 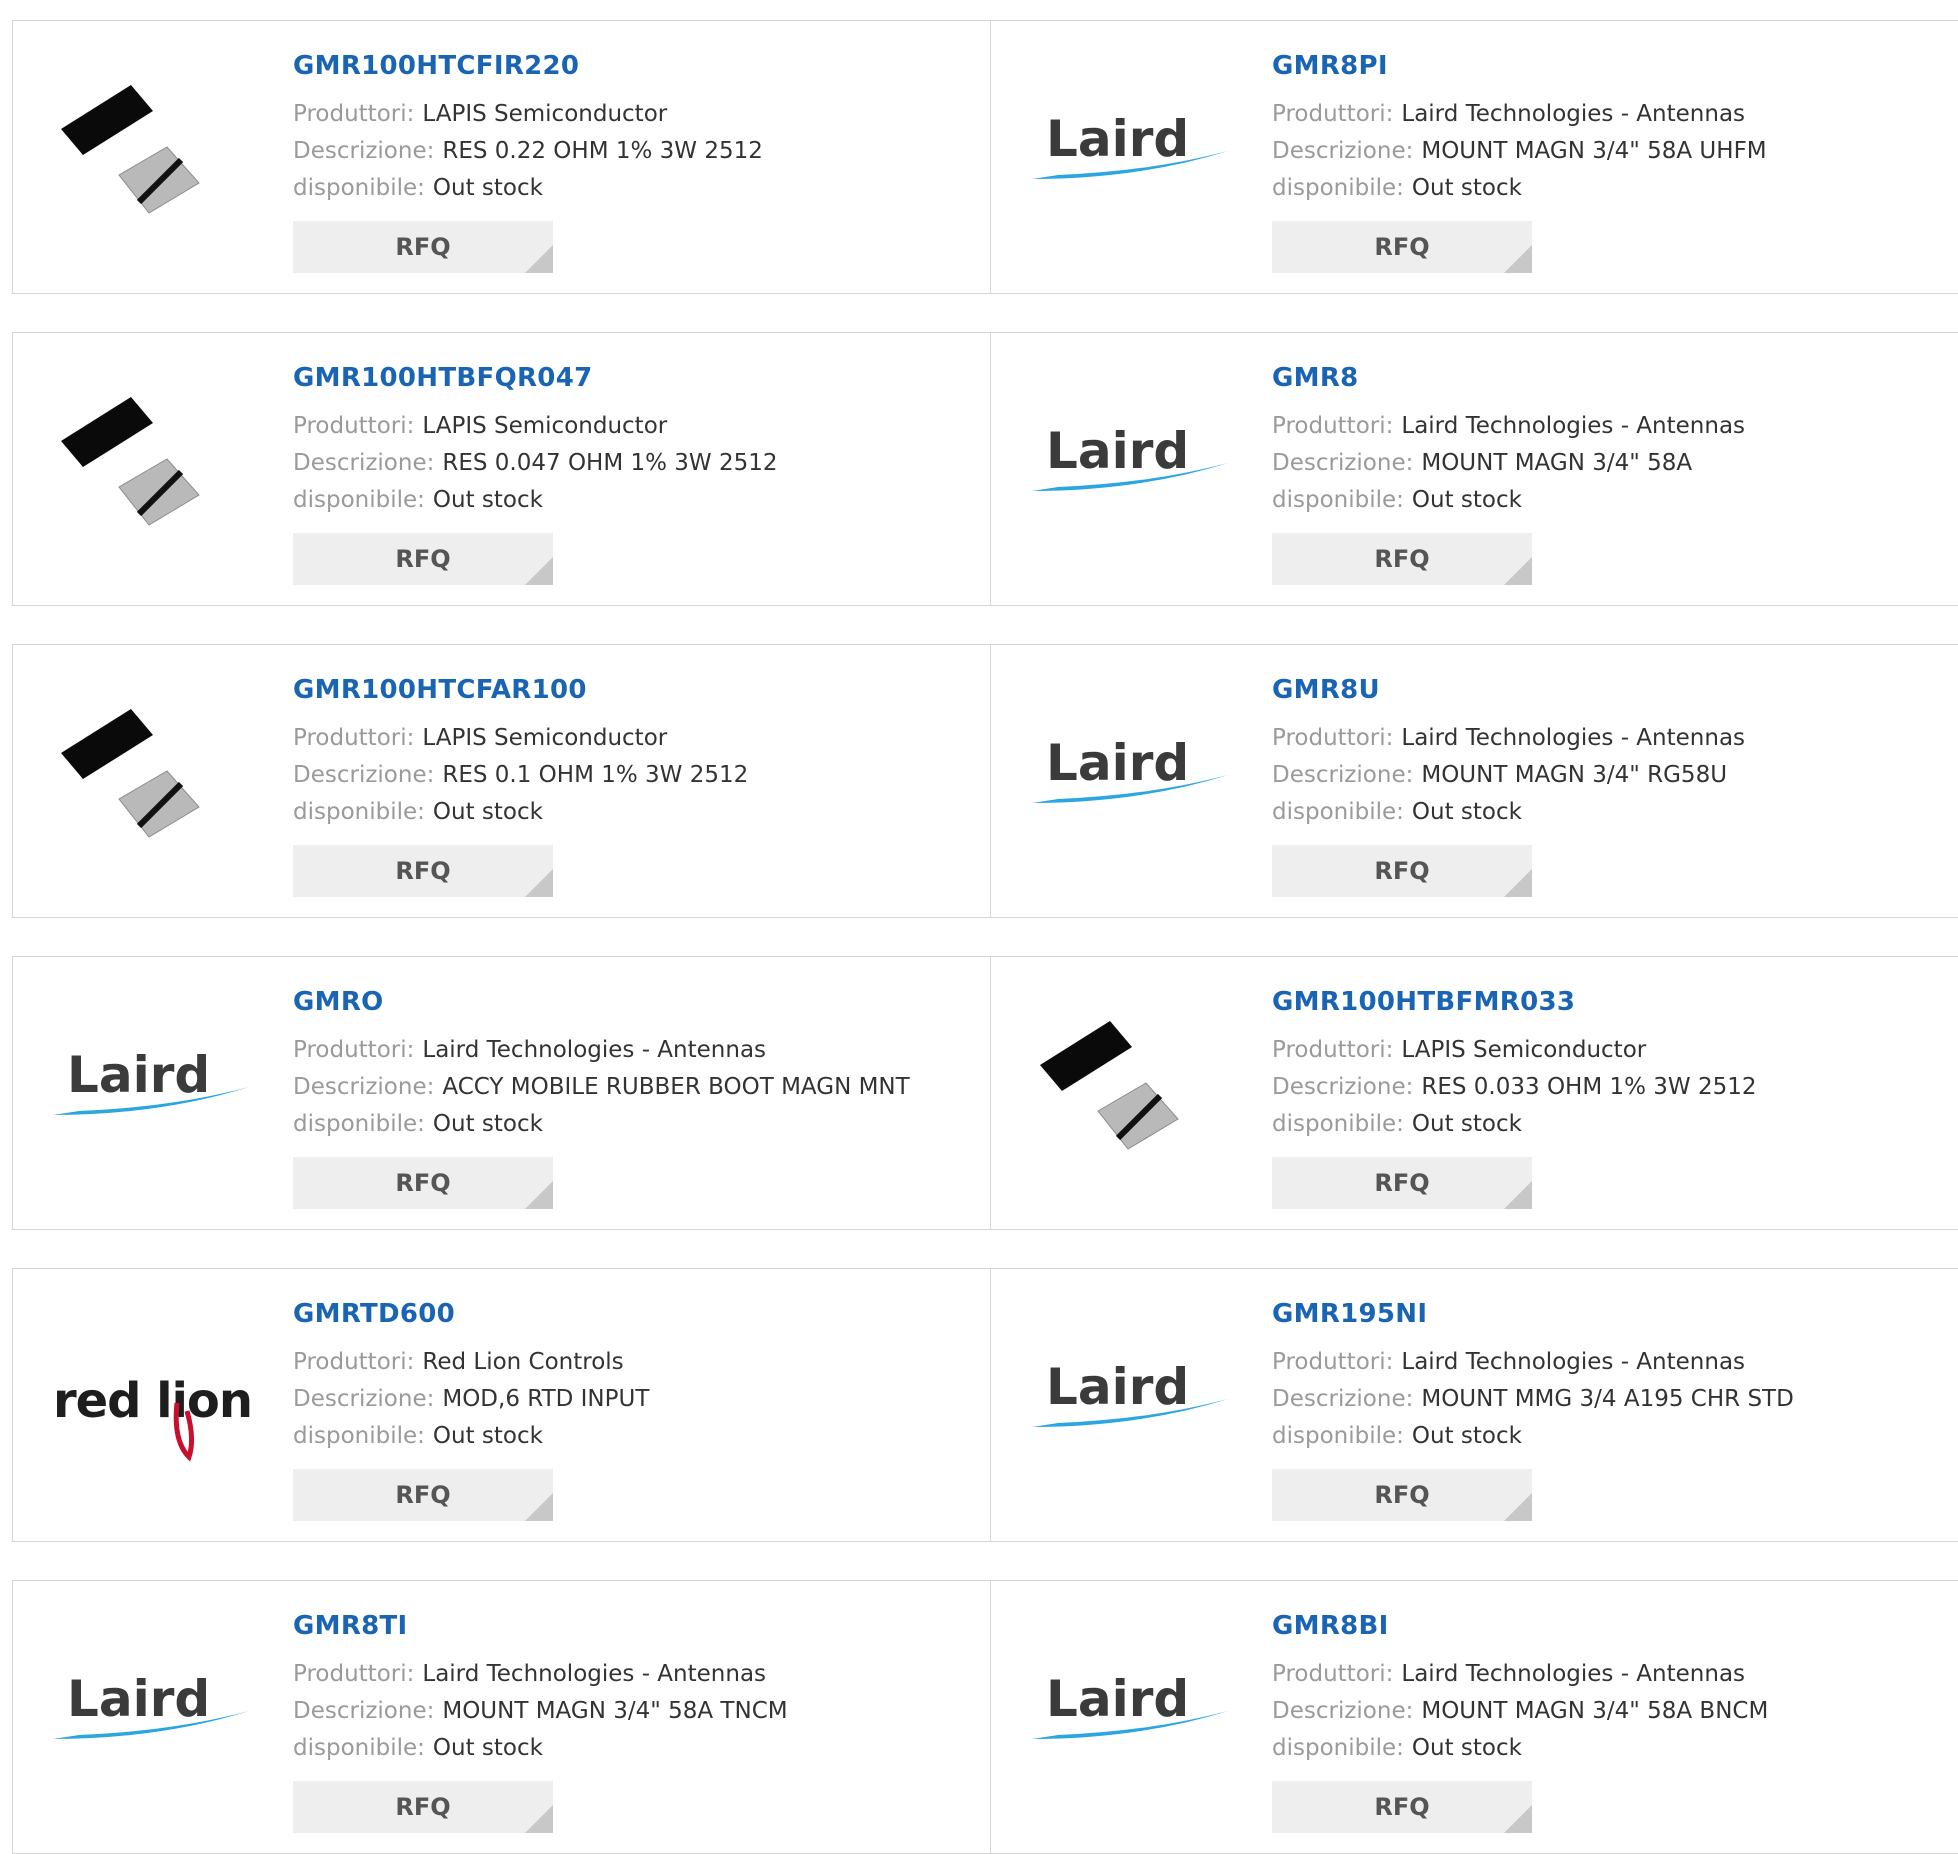 What do you see at coordinates (546, 1399) in the screenshot?
I see `description-value: MOD,6 RTD INPUT` at bounding box center [546, 1399].